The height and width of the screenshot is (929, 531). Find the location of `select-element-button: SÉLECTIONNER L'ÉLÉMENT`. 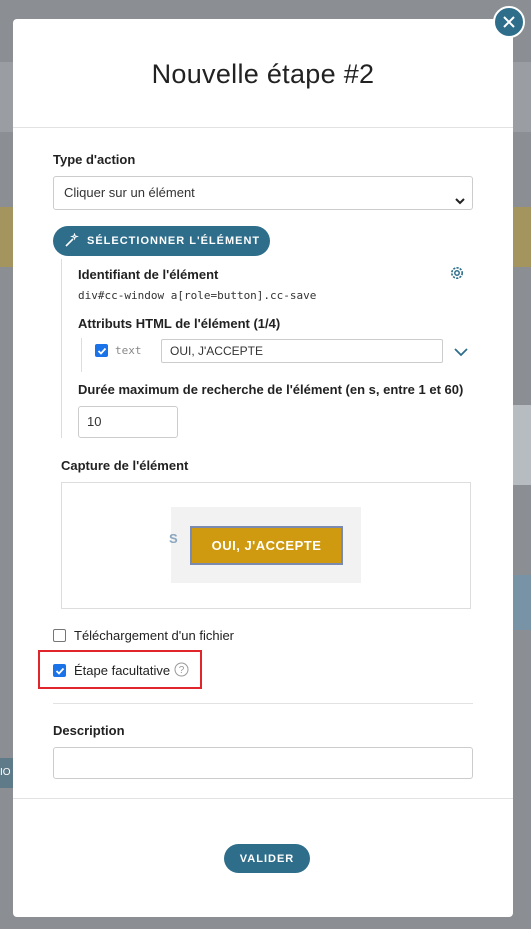

select-element-button: SÉLECTIONNER L'ÉLÉMENT is located at coordinates (161, 241).